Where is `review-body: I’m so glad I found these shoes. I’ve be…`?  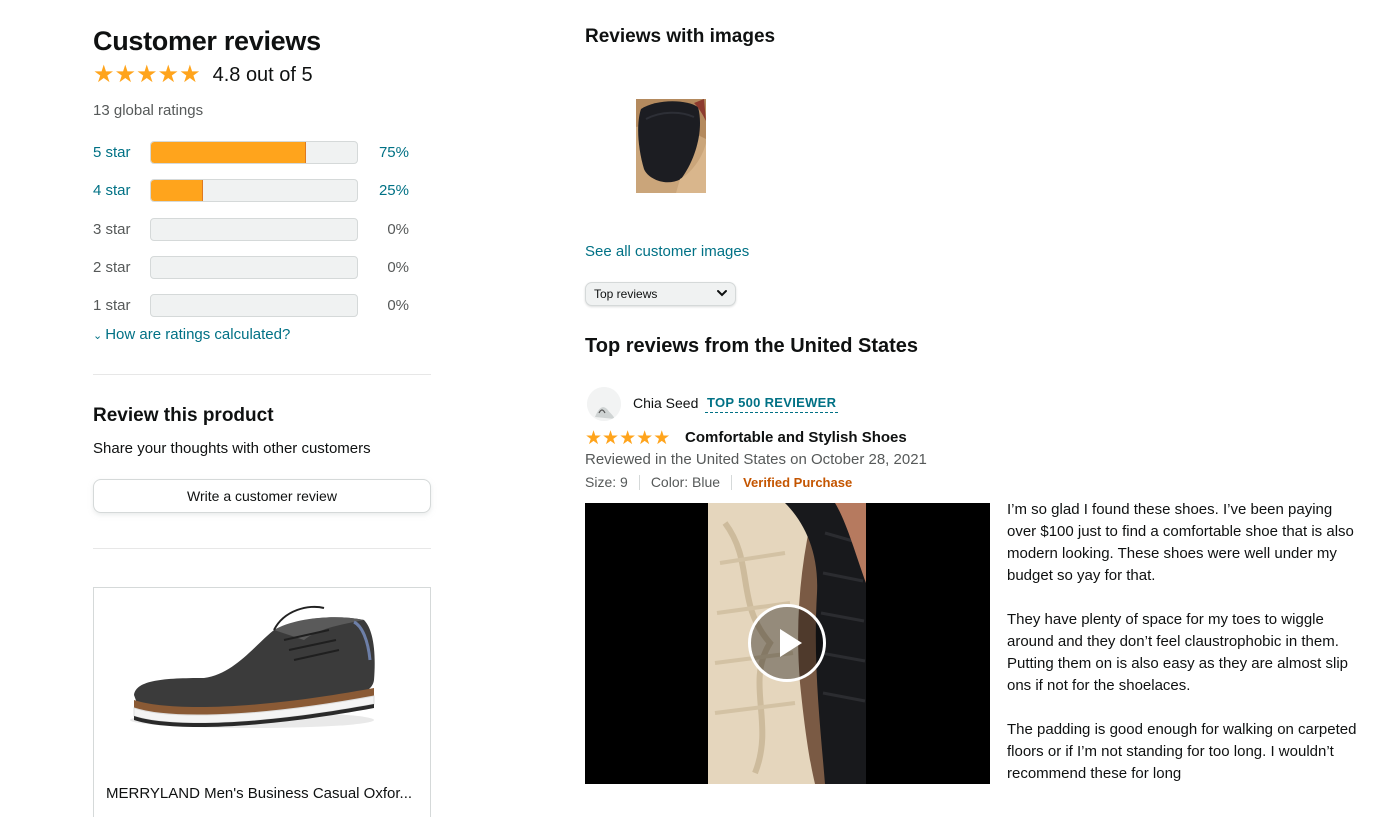
review-body: I’m so glad I found these shoes. I’ve be… is located at coordinates (1184, 642).